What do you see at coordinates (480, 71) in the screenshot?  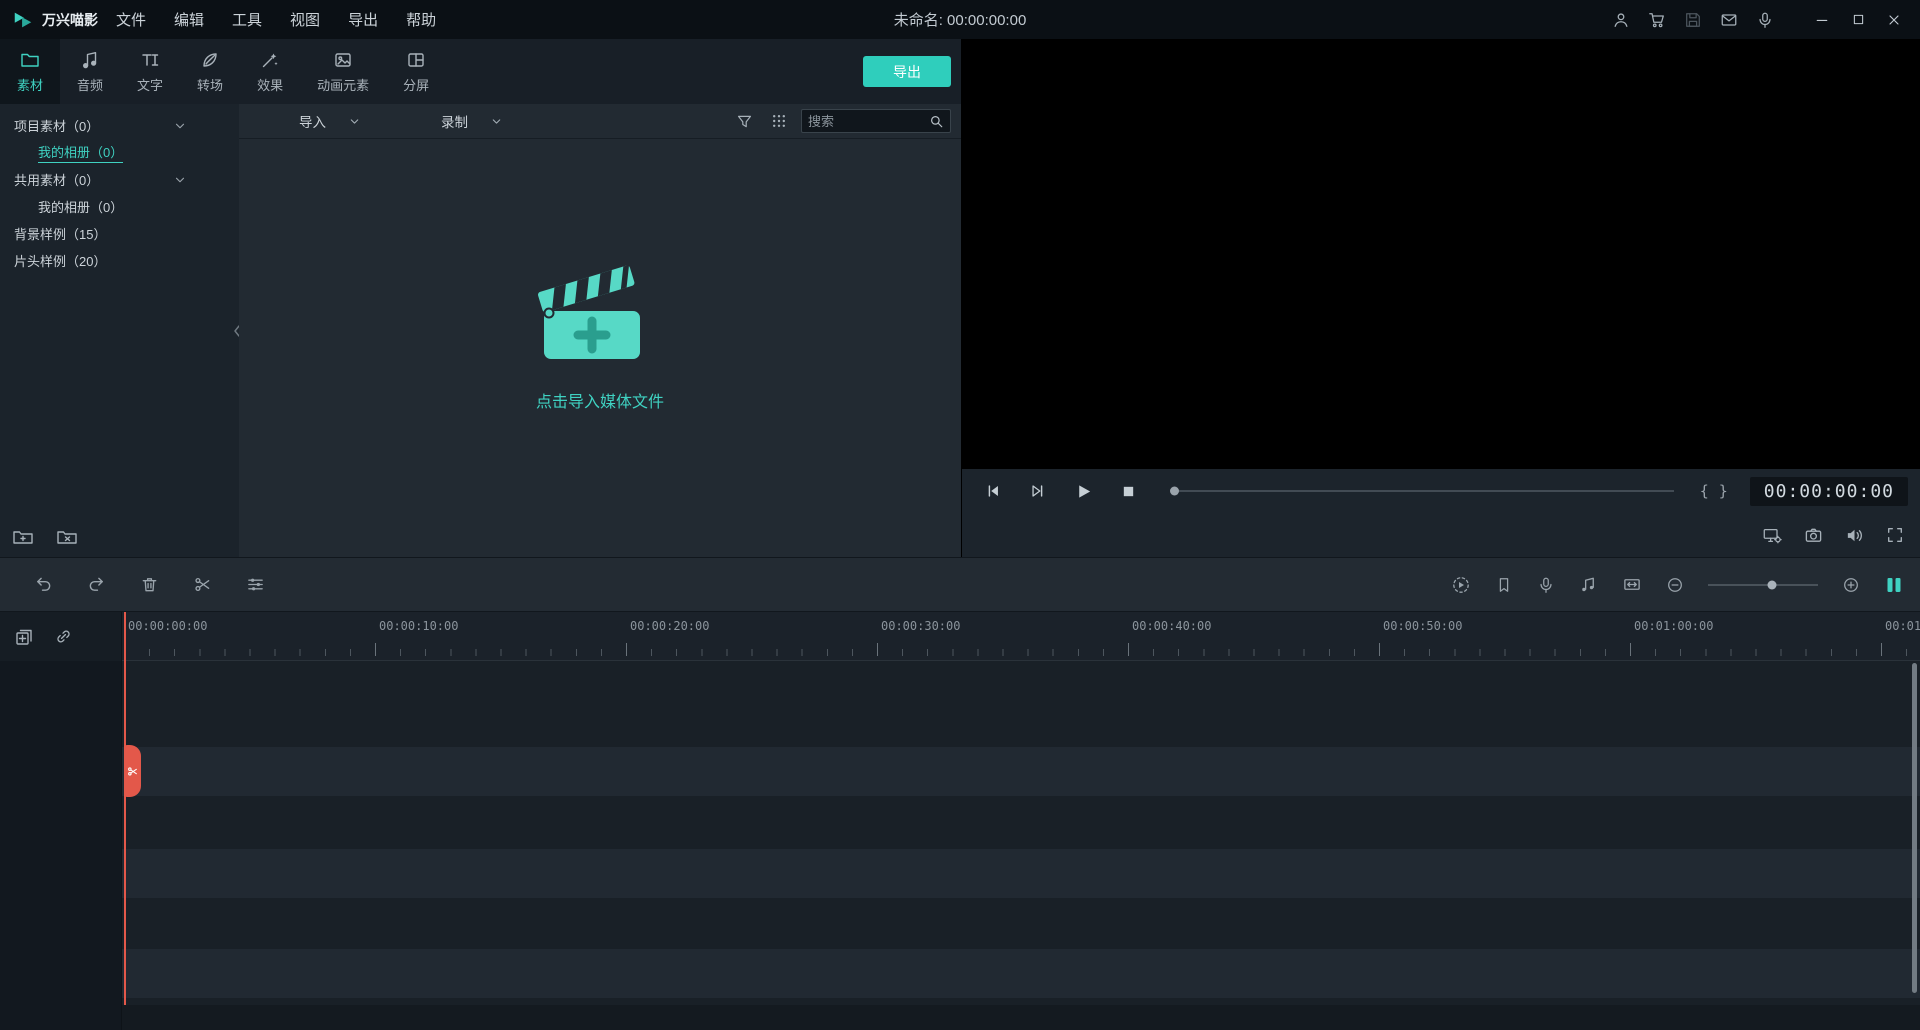 I see `library-tabs: 素材 音频 文字 转场 效果 动画元素 分屏 导出` at bounding box center [480, 71].